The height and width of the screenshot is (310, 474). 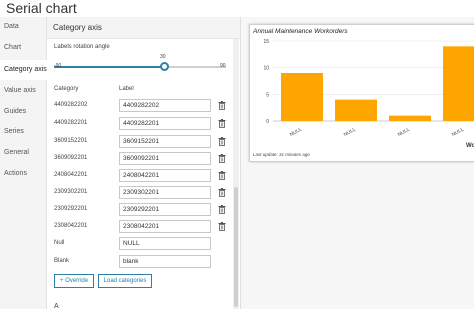 I want to click on row-label-input: 2308042201, so click(x=165, y=226).